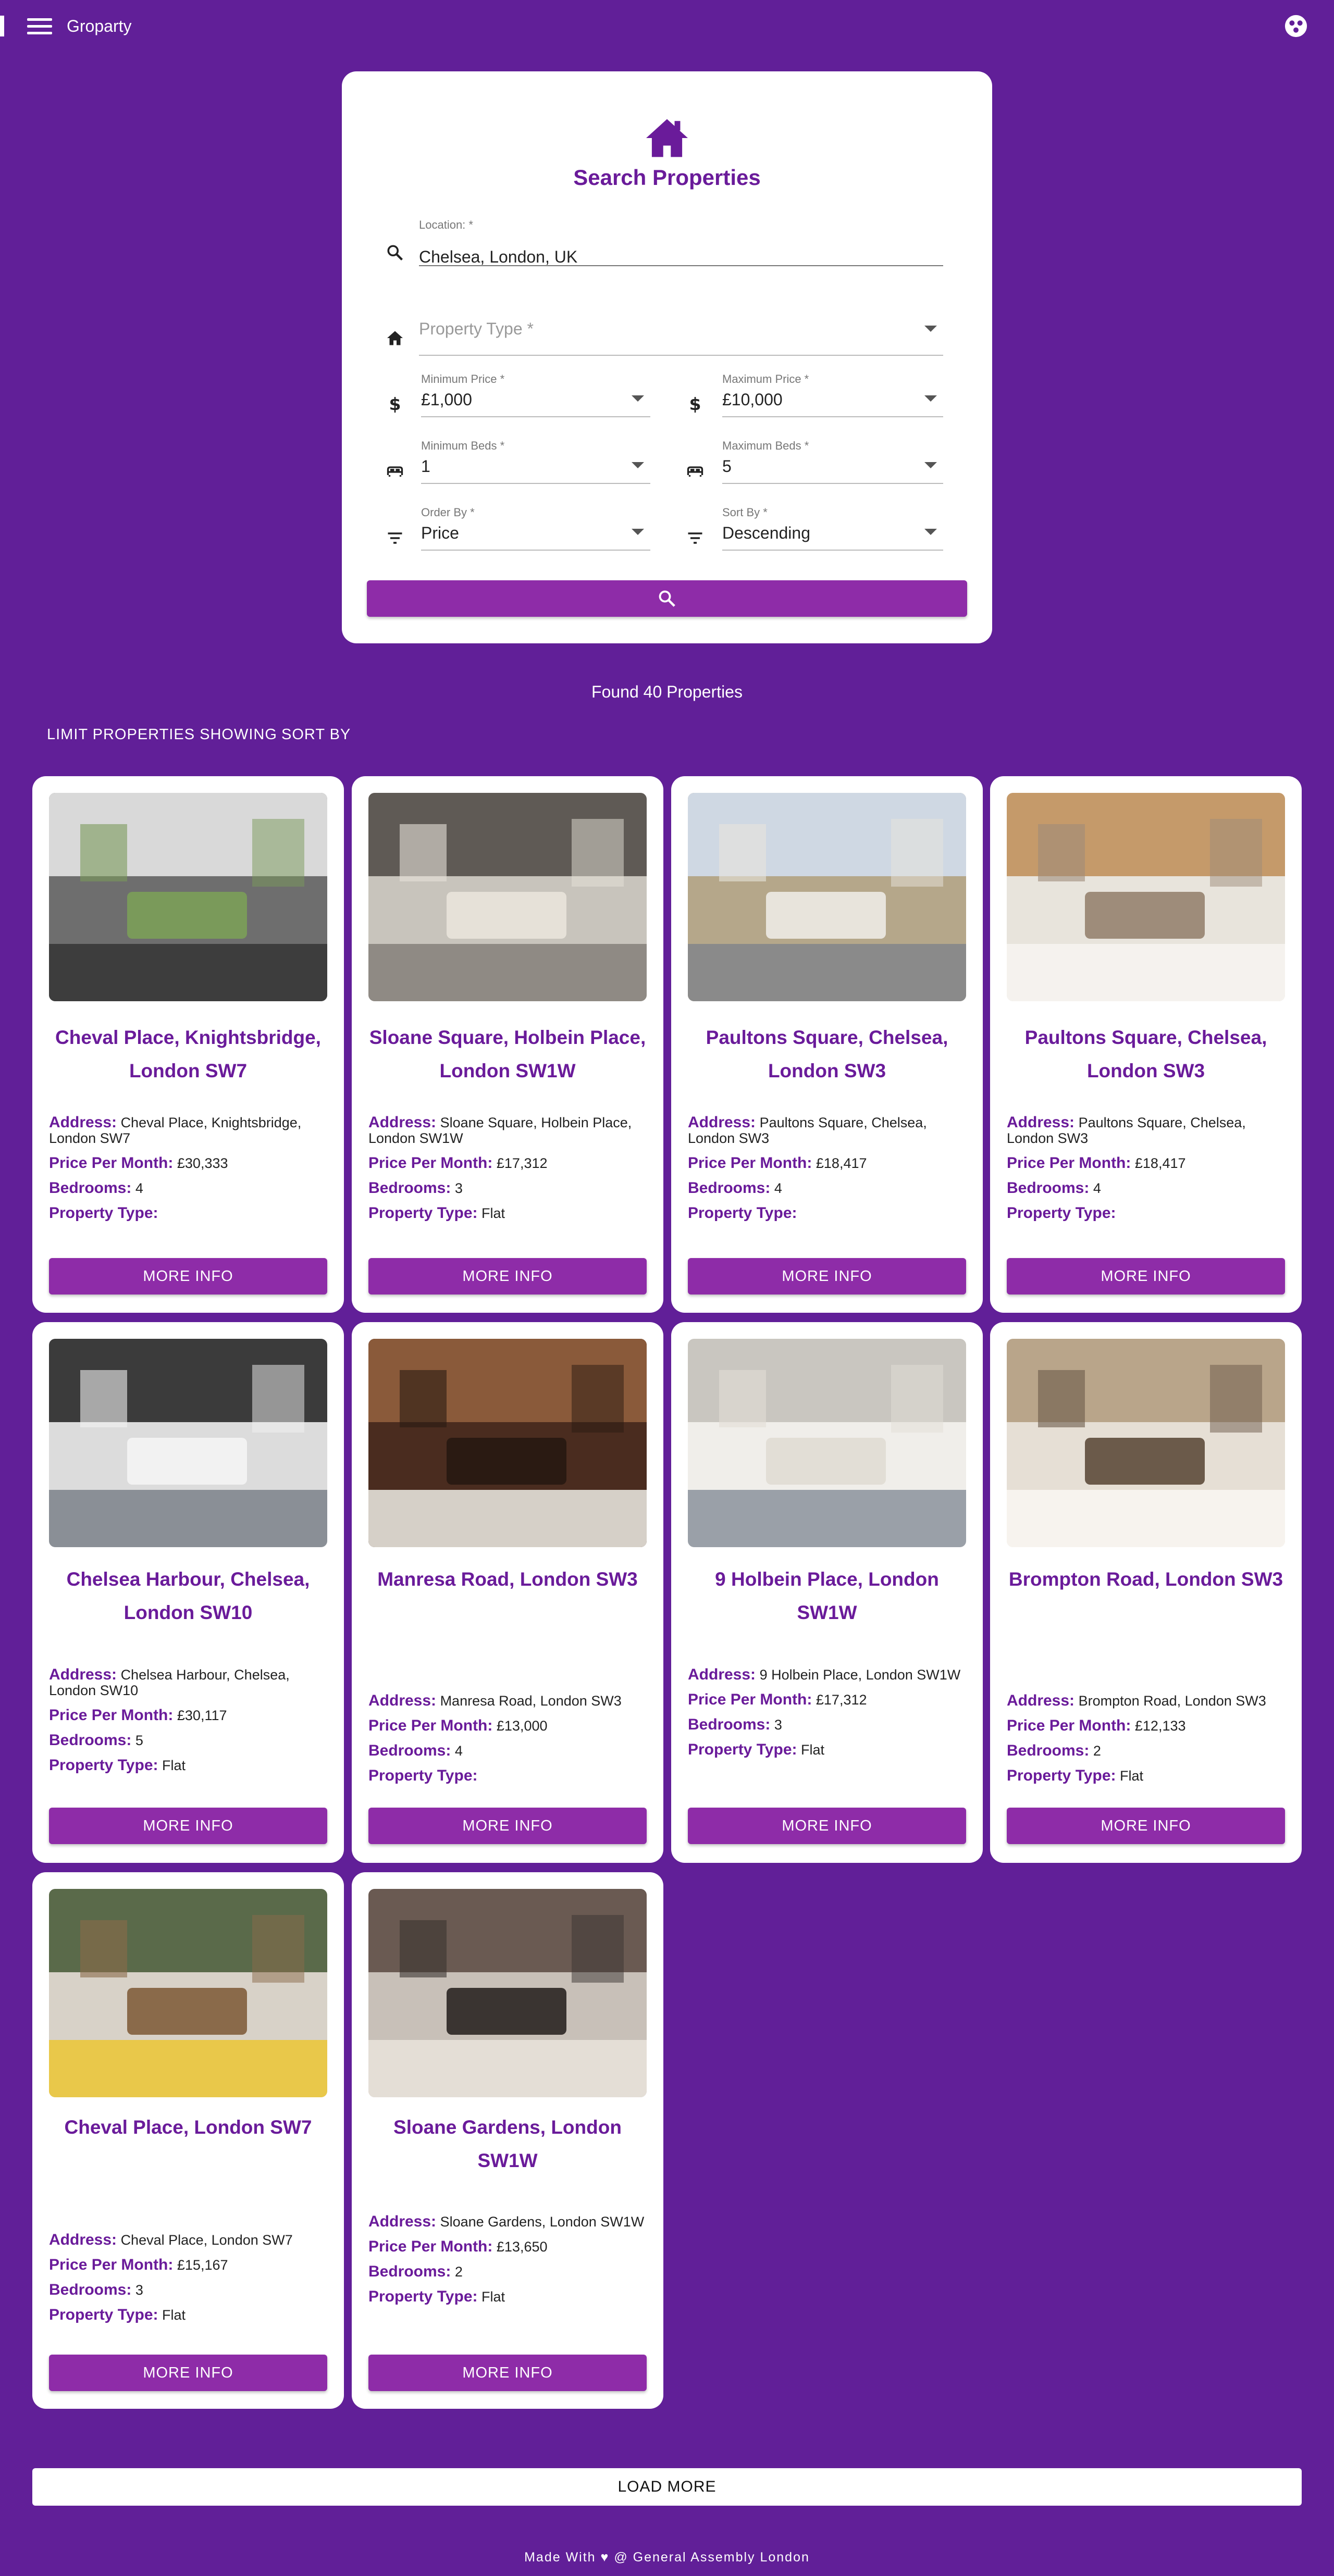 This screenshot has width=1334, height=2576. I want to click on sort-by-button: SORT BY, so click(316, 734).